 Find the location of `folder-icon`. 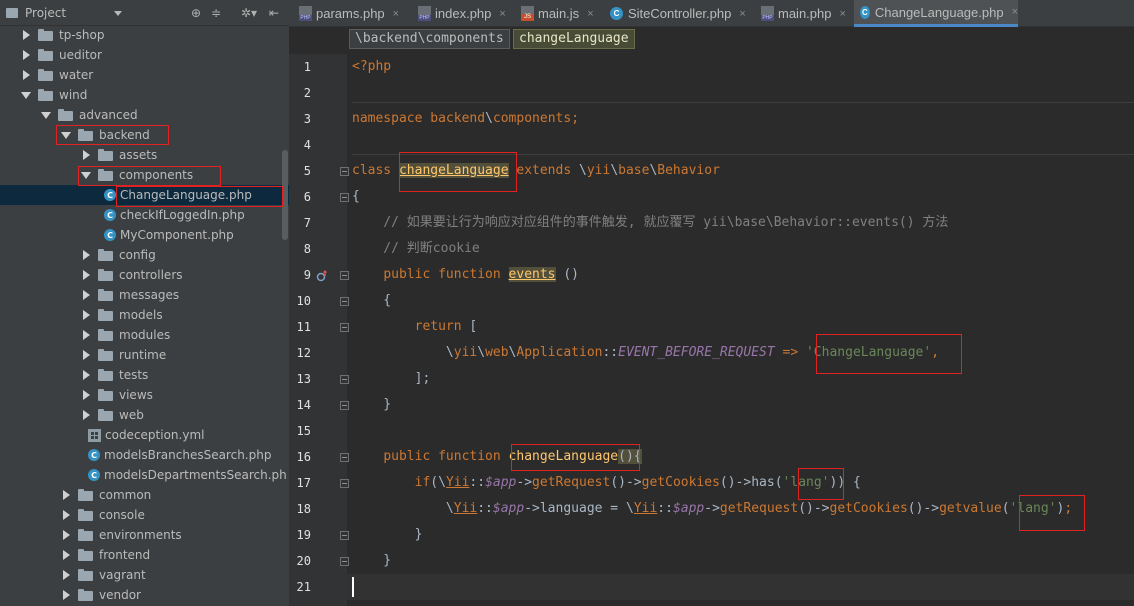

folder-icon is located at coordinates (105, 415).